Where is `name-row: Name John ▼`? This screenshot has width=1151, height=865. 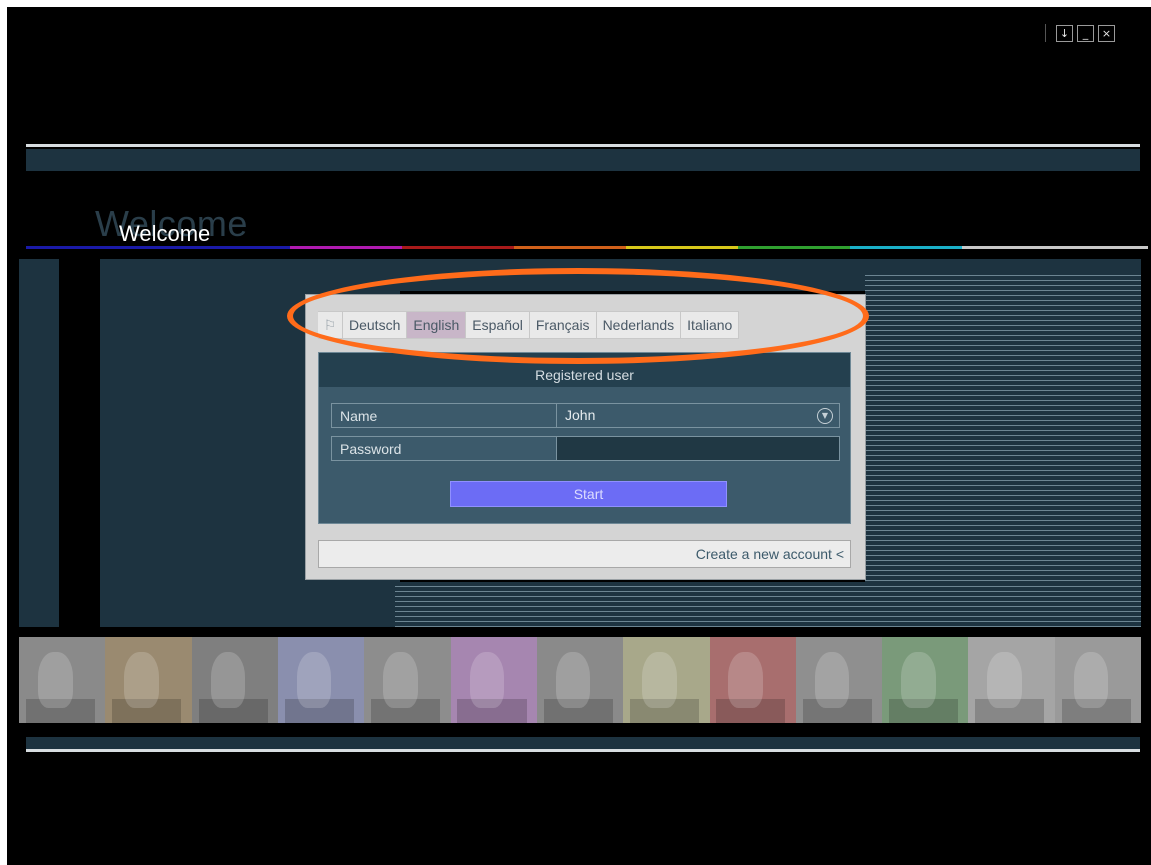
name-row: Name John ▼ is located at coordinates (585, 415).